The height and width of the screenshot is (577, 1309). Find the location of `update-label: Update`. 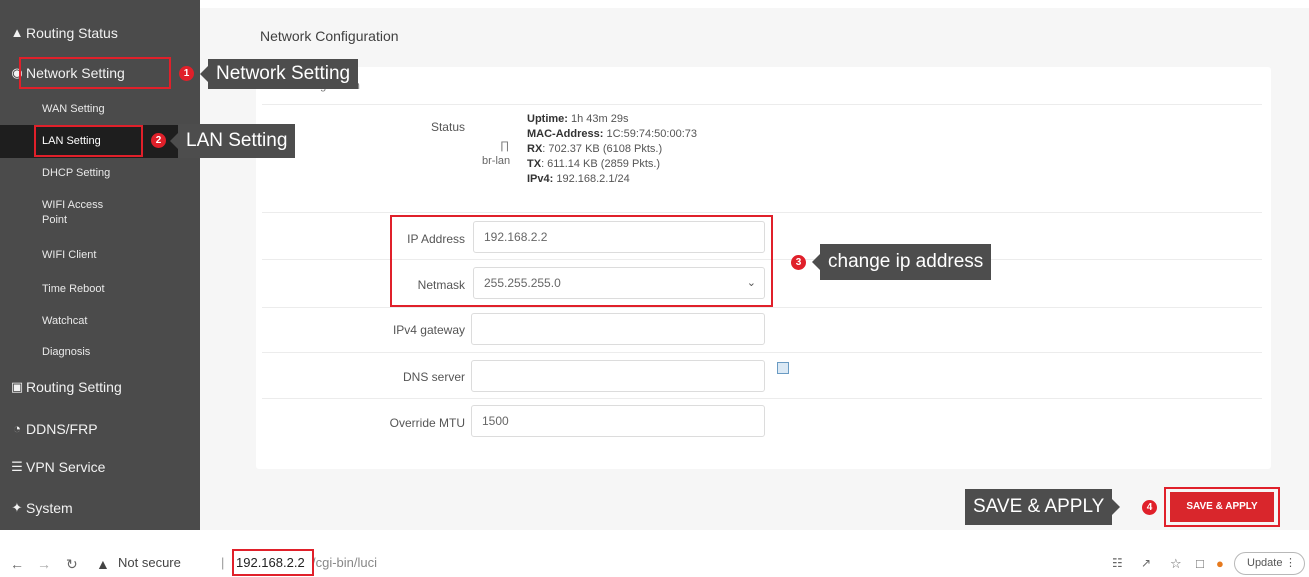

update-label: Update is located at coordinates (1265, 563).